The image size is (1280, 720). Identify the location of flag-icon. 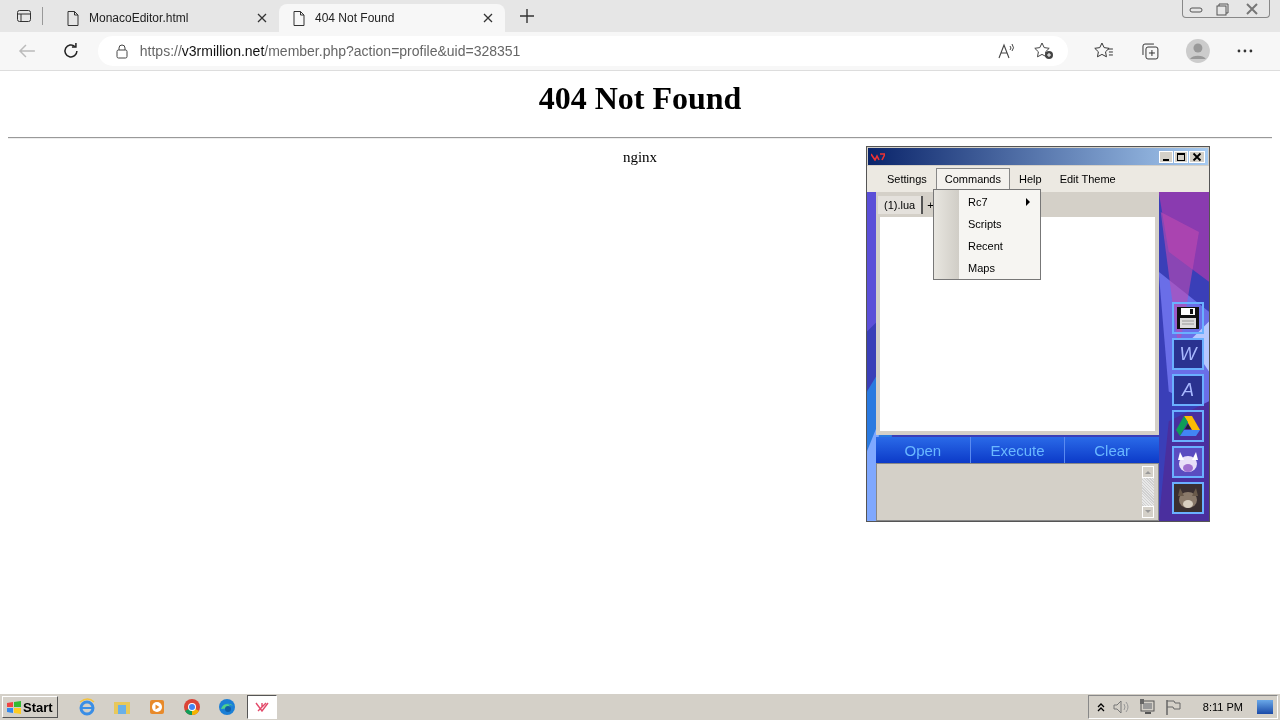
(1172, 707).